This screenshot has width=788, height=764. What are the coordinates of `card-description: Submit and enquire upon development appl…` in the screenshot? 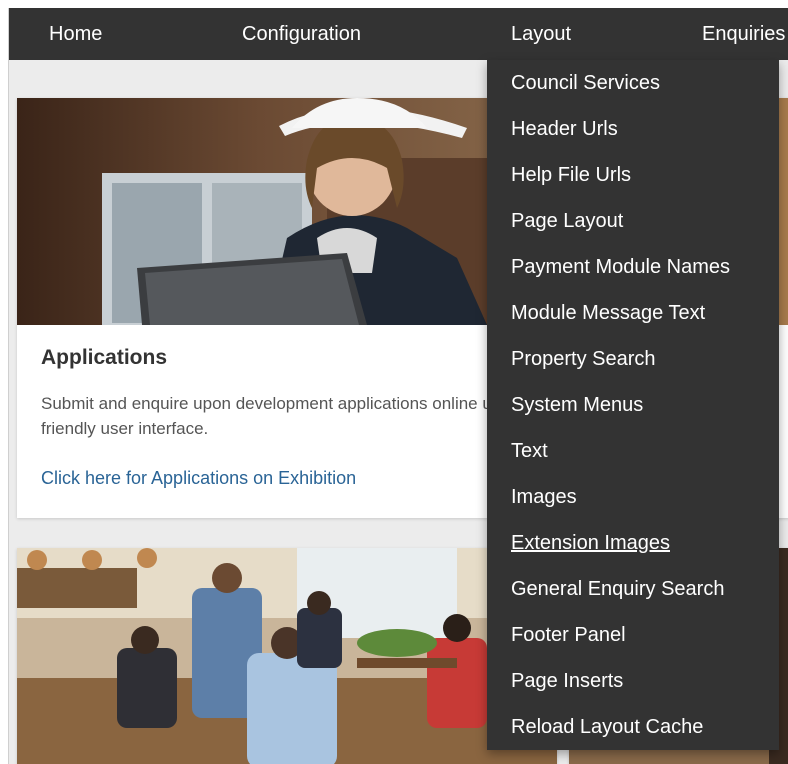 It's located at (297, 416).